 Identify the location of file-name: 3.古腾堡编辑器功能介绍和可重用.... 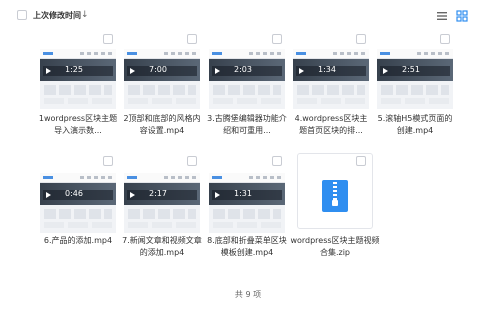
(247, 125).